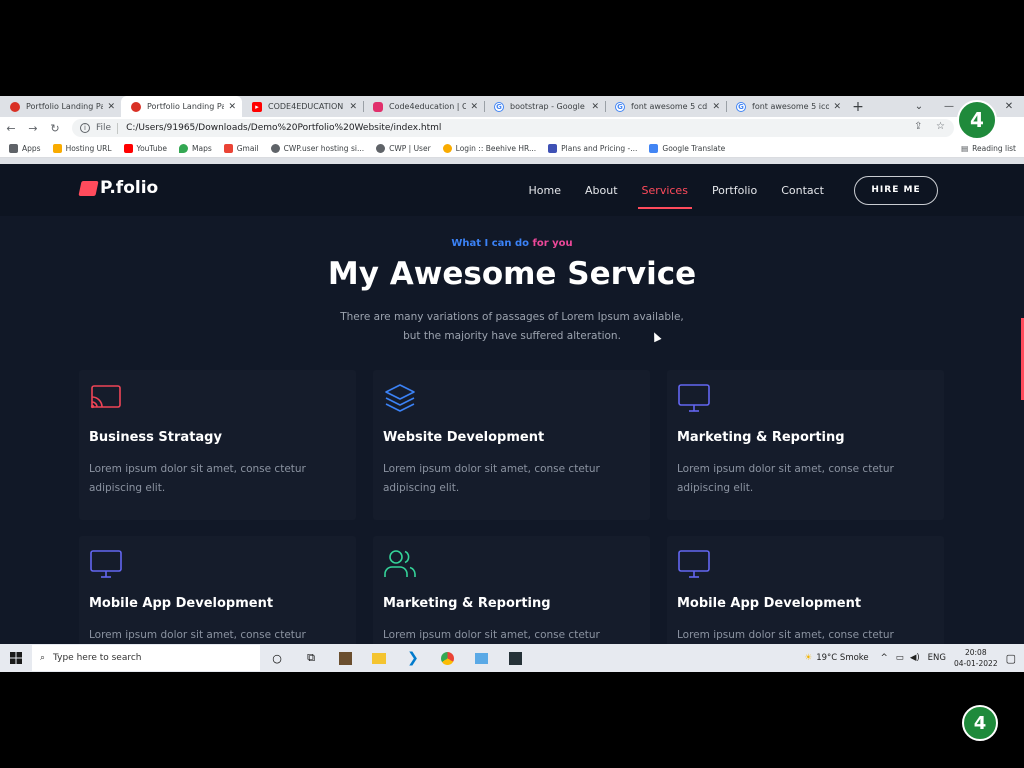 Image resolution: width=1024 pixels, height=768 pixels. I want to click on cortana-icon: ○, so click(277, 658).